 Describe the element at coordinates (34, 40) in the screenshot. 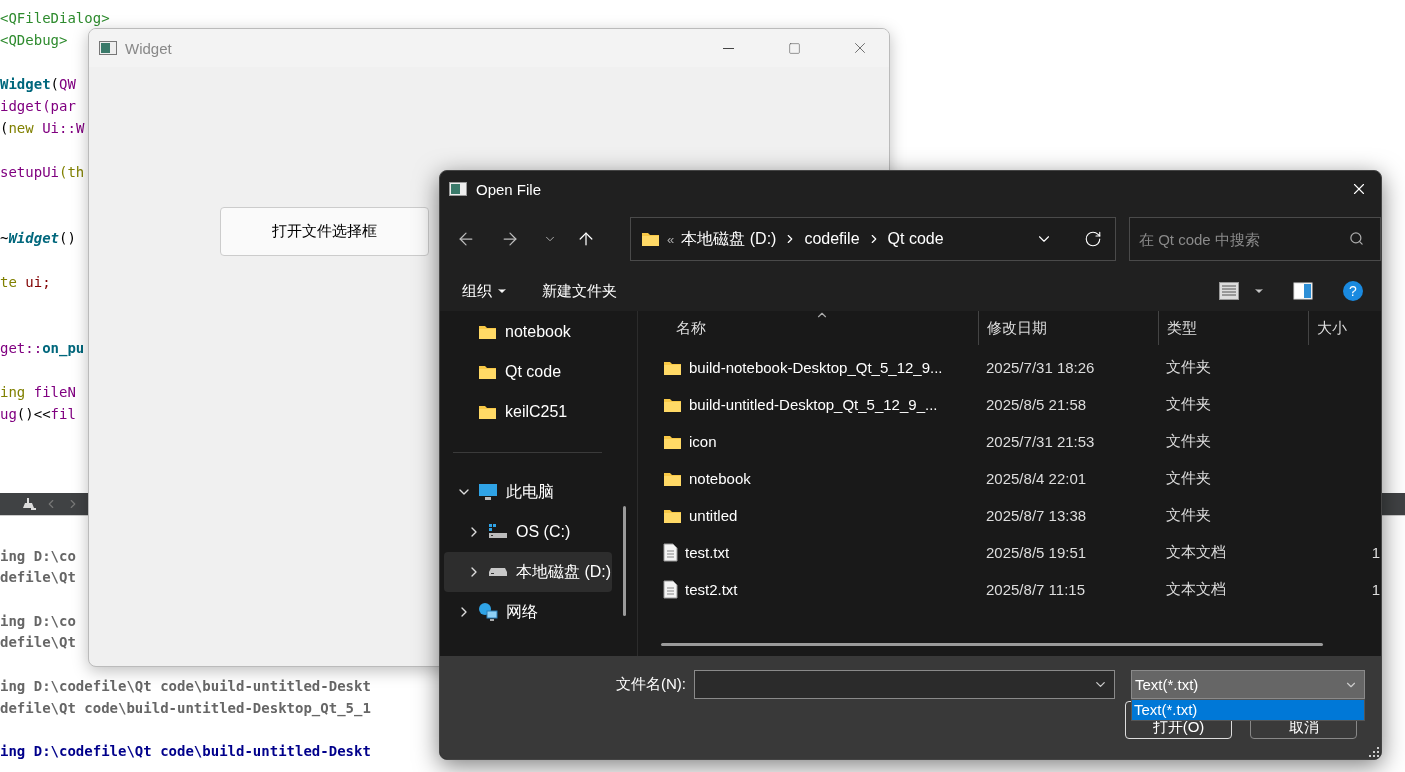

I see `code-line: <QDebug>` at that location.